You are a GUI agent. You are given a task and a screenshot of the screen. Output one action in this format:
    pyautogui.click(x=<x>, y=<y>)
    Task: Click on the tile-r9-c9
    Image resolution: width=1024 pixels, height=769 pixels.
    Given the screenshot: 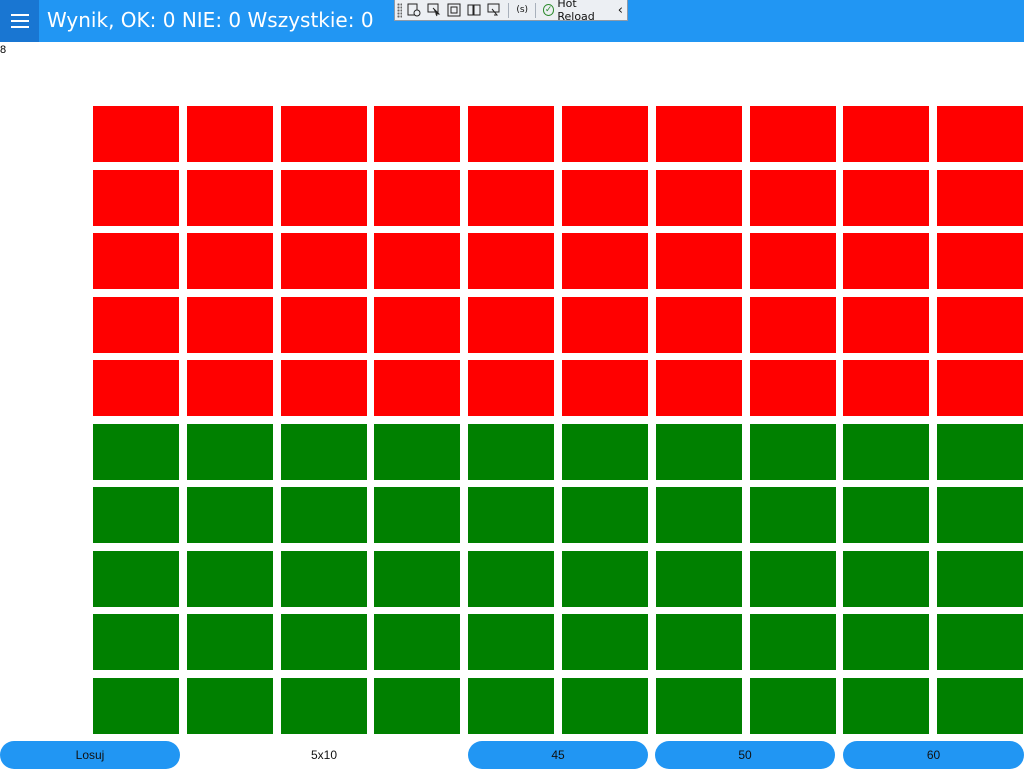 What is the action you would take?
    pyautogui.click(x=886, y=642)
    